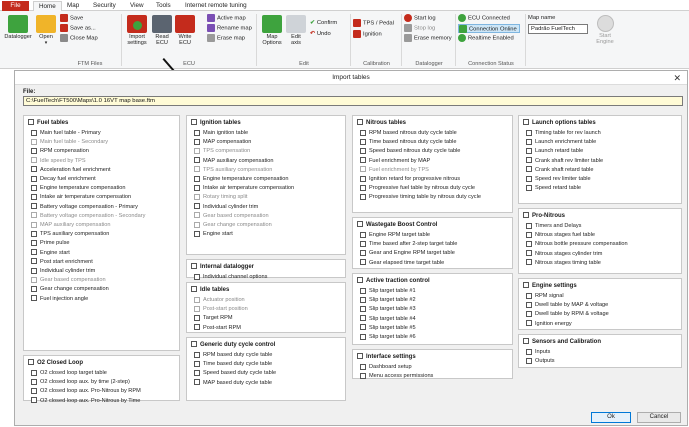 The width and height of the screenshot is (689, 427). I want to click on erase-map-button: Erase map, so click(226, 38).